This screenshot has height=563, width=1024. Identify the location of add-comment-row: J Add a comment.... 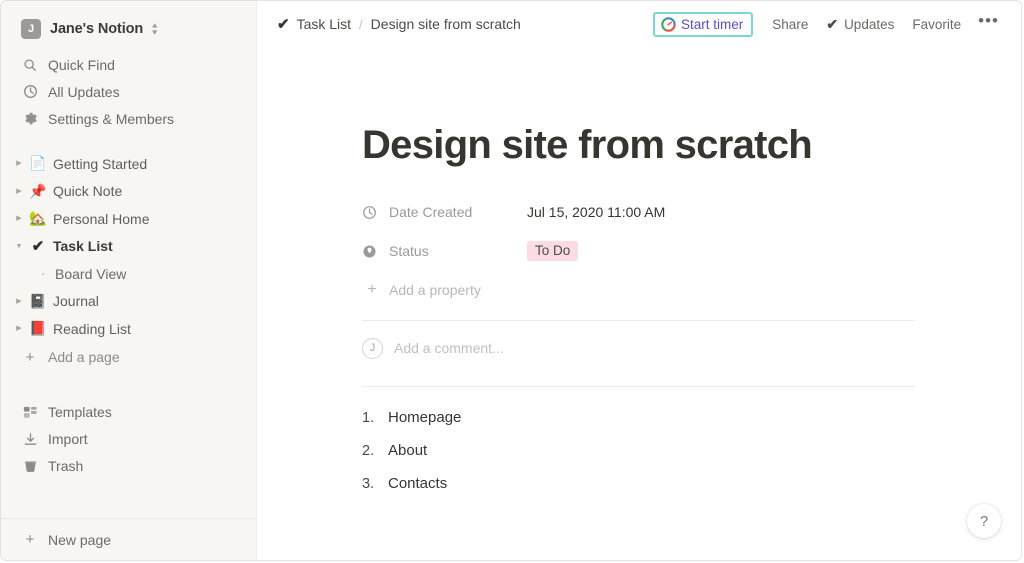
(661, 348).